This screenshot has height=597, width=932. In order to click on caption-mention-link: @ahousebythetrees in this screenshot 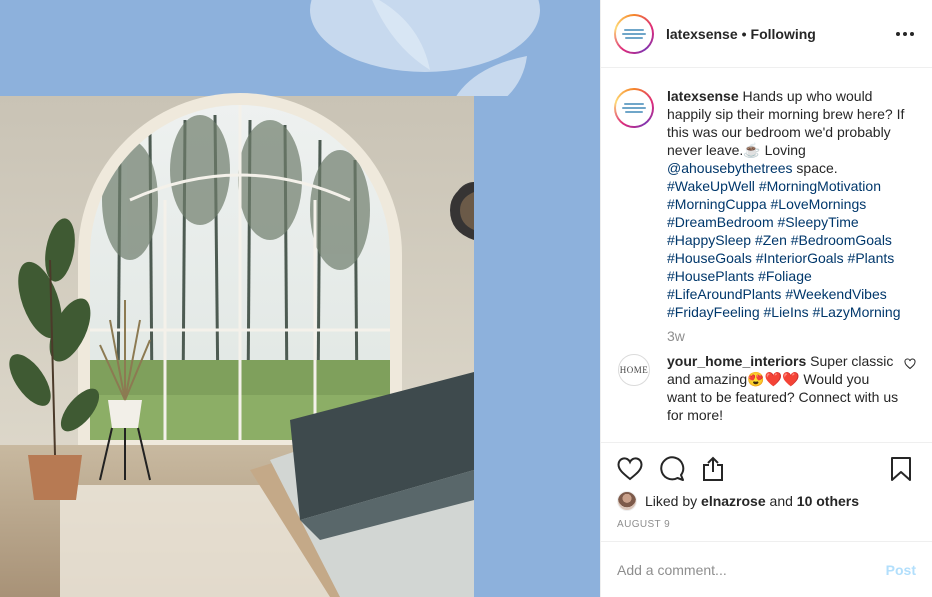, I will do `click(730, 168)`.